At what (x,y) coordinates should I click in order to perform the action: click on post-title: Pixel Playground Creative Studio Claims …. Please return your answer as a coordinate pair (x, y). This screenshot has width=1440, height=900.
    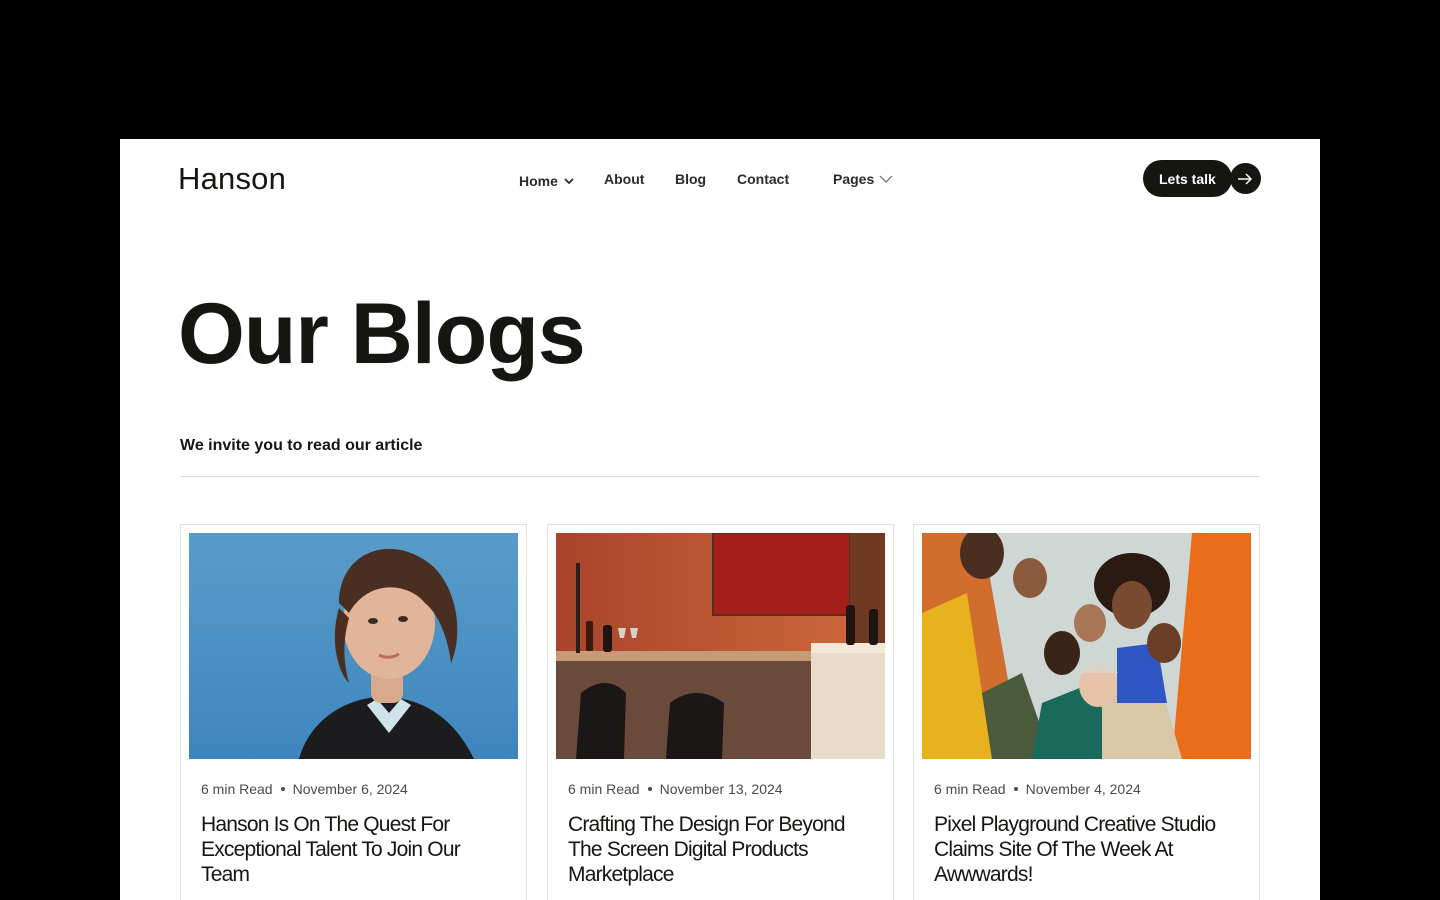
    Looking at the image, I should click on (1084, 849).